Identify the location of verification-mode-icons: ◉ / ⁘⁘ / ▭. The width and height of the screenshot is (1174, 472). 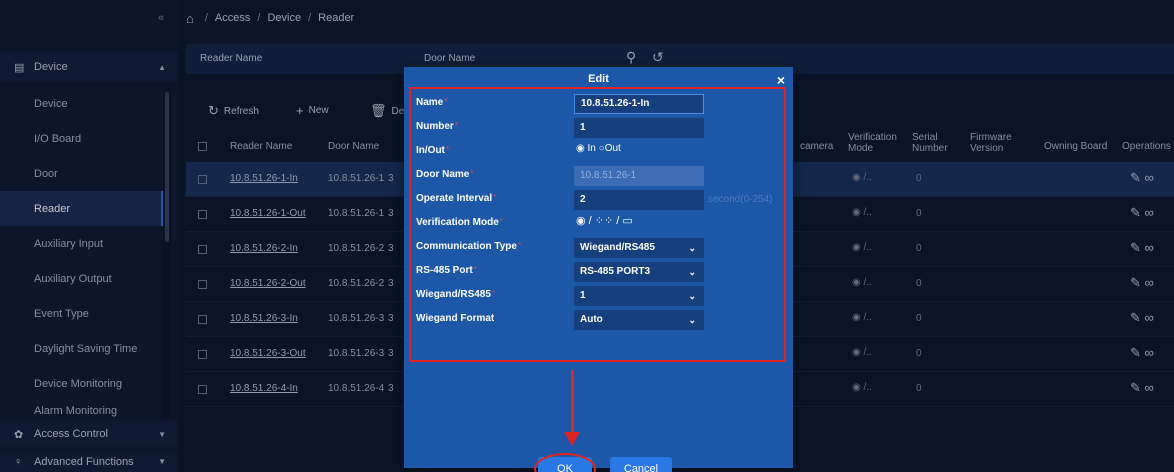
(604, 220).